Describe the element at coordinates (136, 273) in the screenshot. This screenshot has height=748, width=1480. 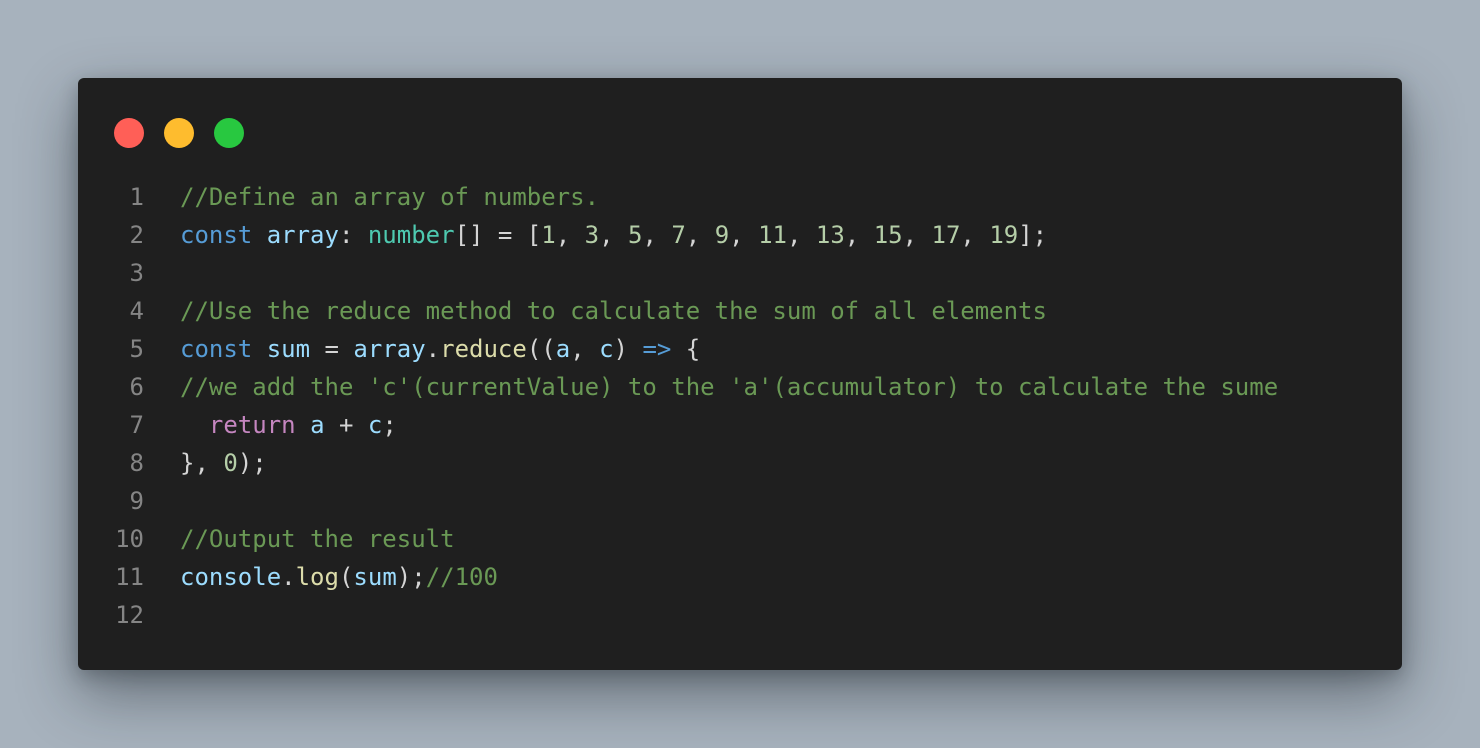
I see `line-number: 3` at that location.